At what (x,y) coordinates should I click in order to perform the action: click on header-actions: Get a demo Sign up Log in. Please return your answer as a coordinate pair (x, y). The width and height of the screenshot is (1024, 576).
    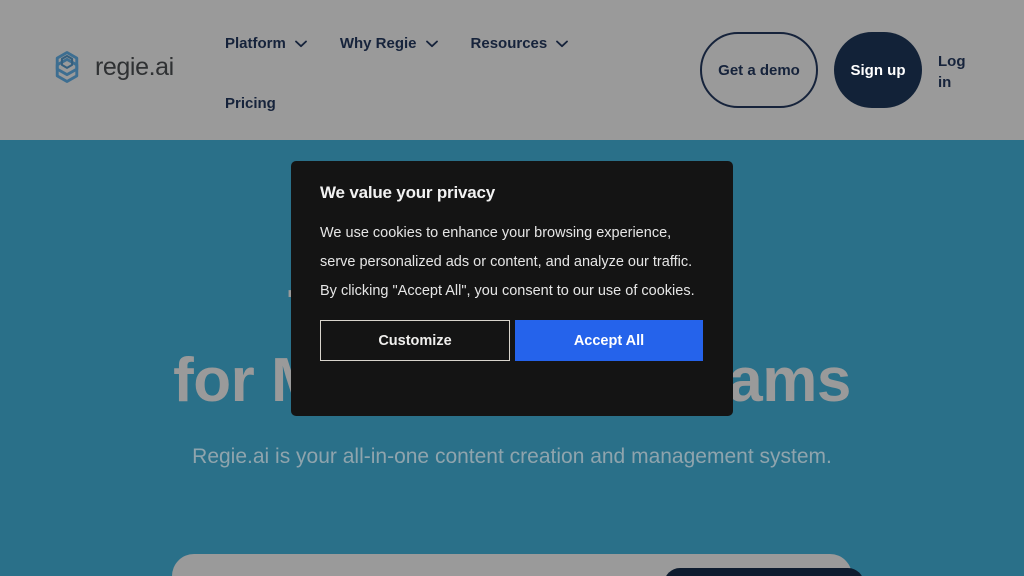
    Looking at the image, I should click on (840, 70).